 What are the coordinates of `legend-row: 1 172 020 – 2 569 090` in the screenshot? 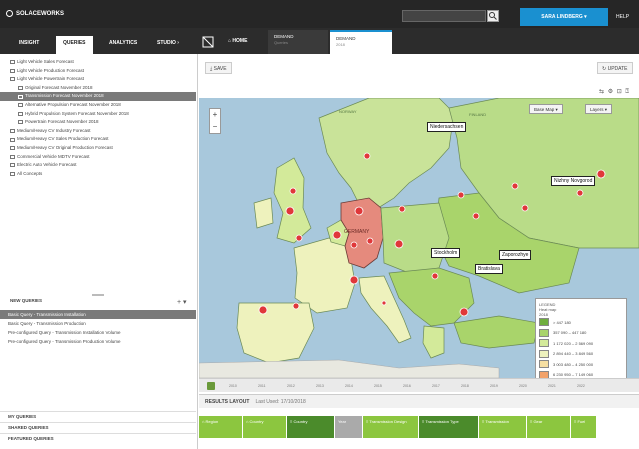 It's located at (581, 343).